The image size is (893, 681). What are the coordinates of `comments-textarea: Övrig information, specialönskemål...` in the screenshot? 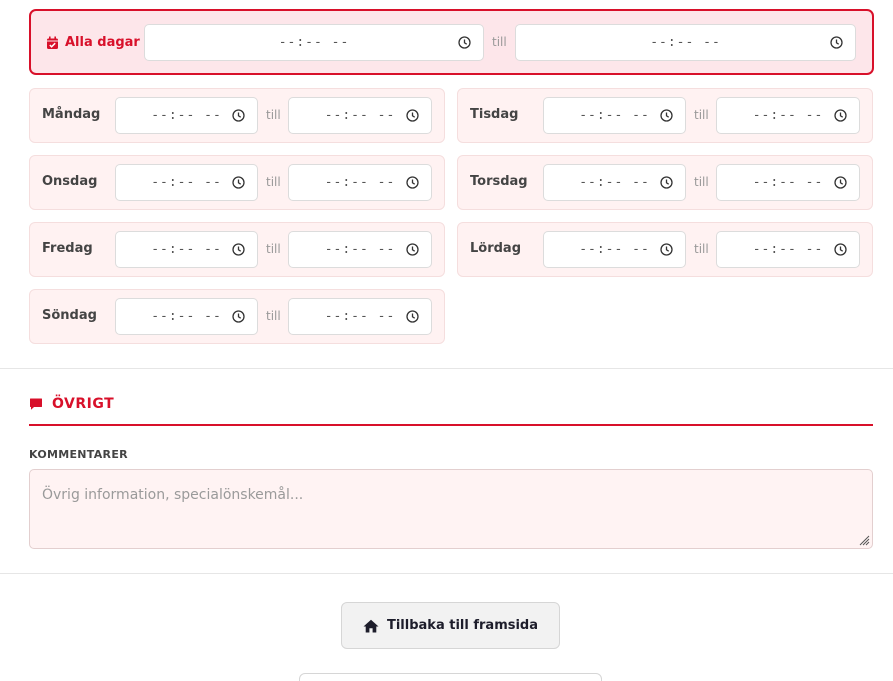 It's located at (451, 509).